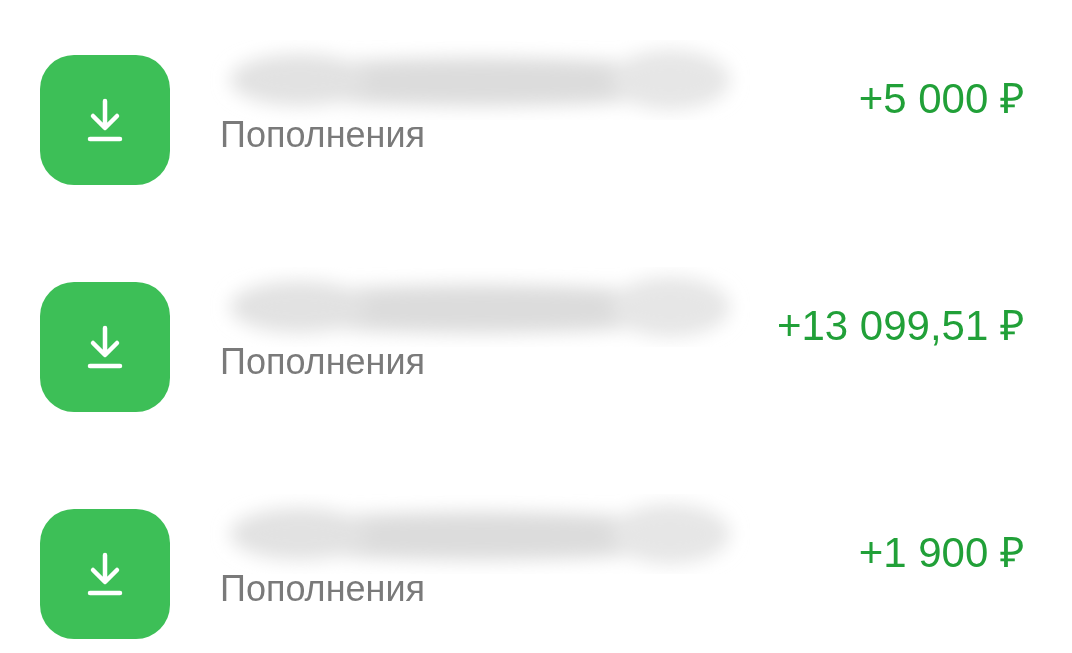 This screenshot has width=1072, height=653. I want to click on amount-text: +13 099,51 ₽, so click(900, 326).